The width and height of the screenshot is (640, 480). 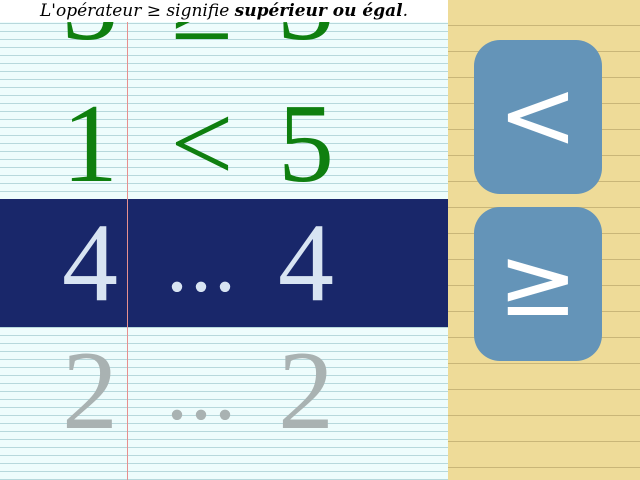 I want to click on instruction-prefix: L'opérateur ≥ signifie, so click(x=137, y=11).